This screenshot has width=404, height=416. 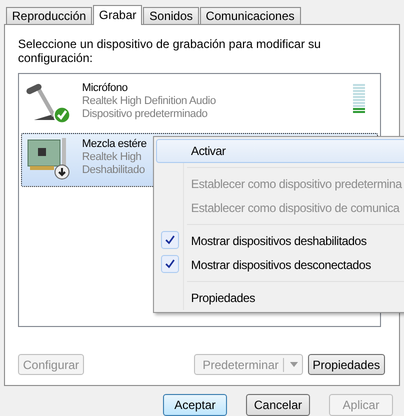 I want to click on menu-item: Activar, so click(x=280, y=151).